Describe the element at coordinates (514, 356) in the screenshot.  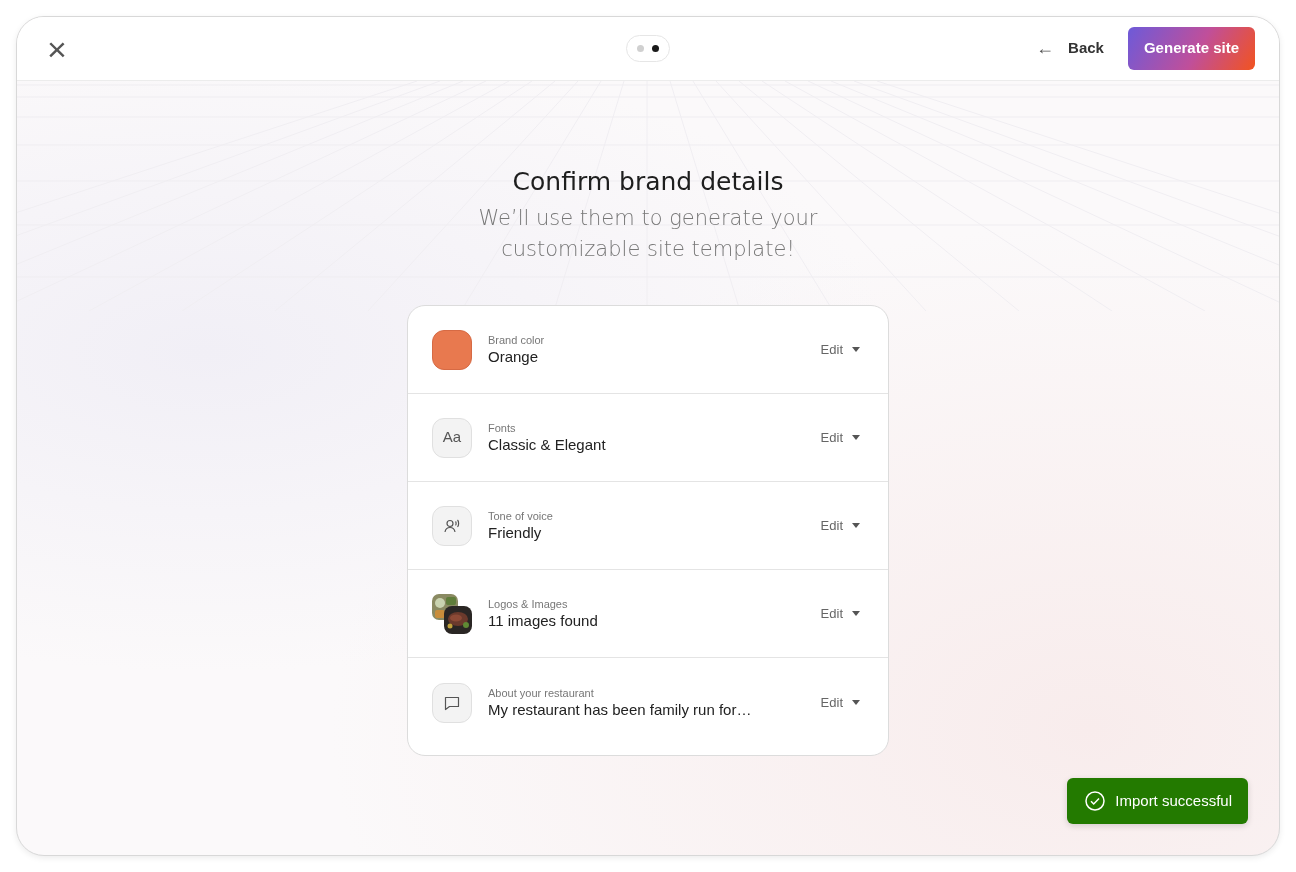
I see `detail-value: Orange` at that location.